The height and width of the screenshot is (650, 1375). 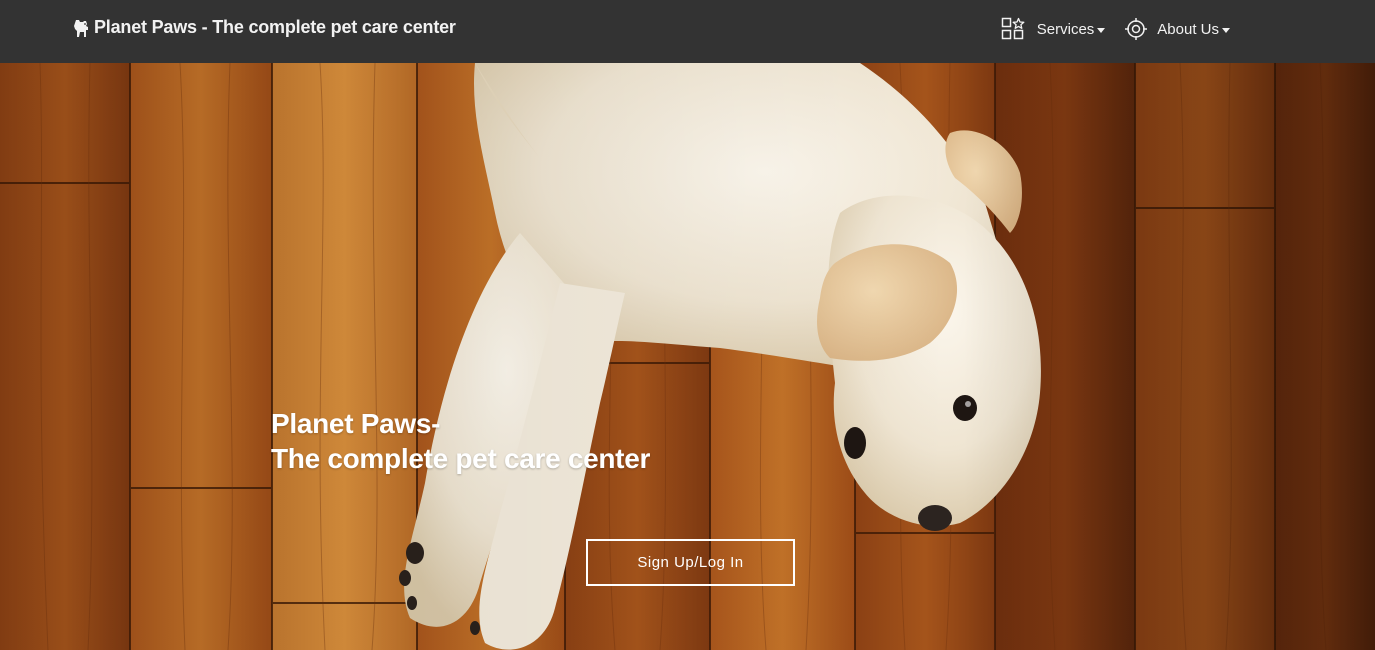 What do you see at coordinates (356, 423) in the screenshot?
I see `hero-title-line-1: Planet Paws-` at bounding box center [356, 423].